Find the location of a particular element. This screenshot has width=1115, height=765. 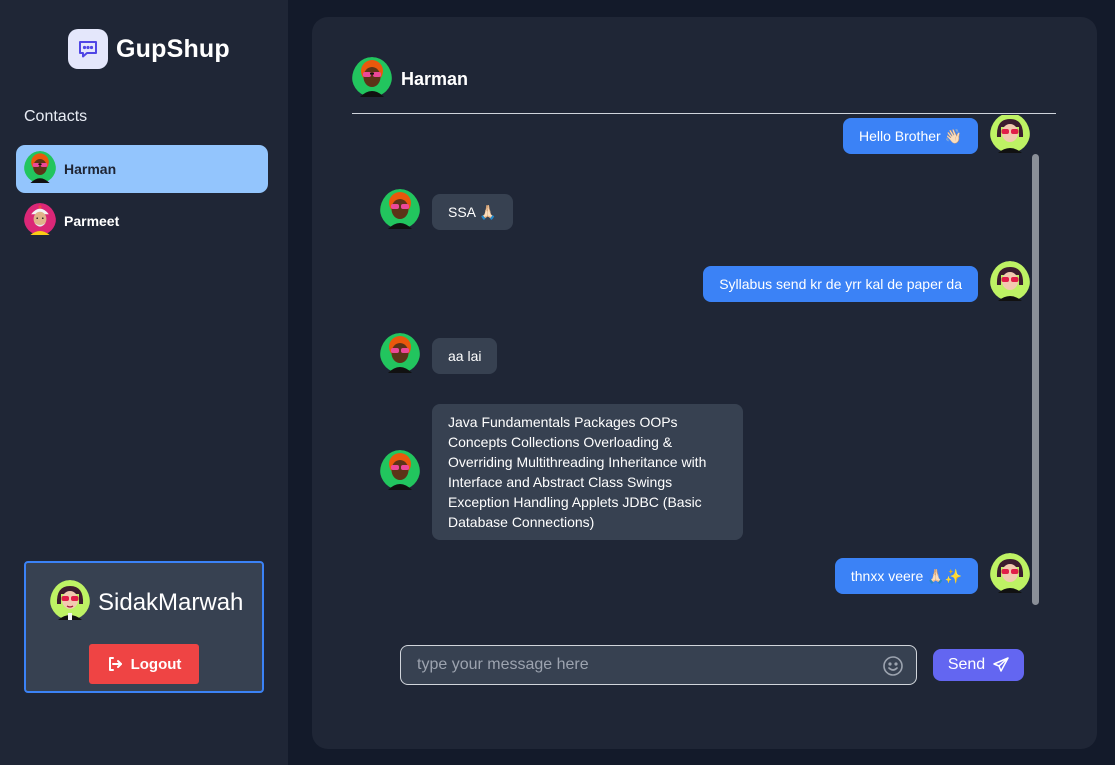

logout-button: Logout is located at coordinates (144, 664).